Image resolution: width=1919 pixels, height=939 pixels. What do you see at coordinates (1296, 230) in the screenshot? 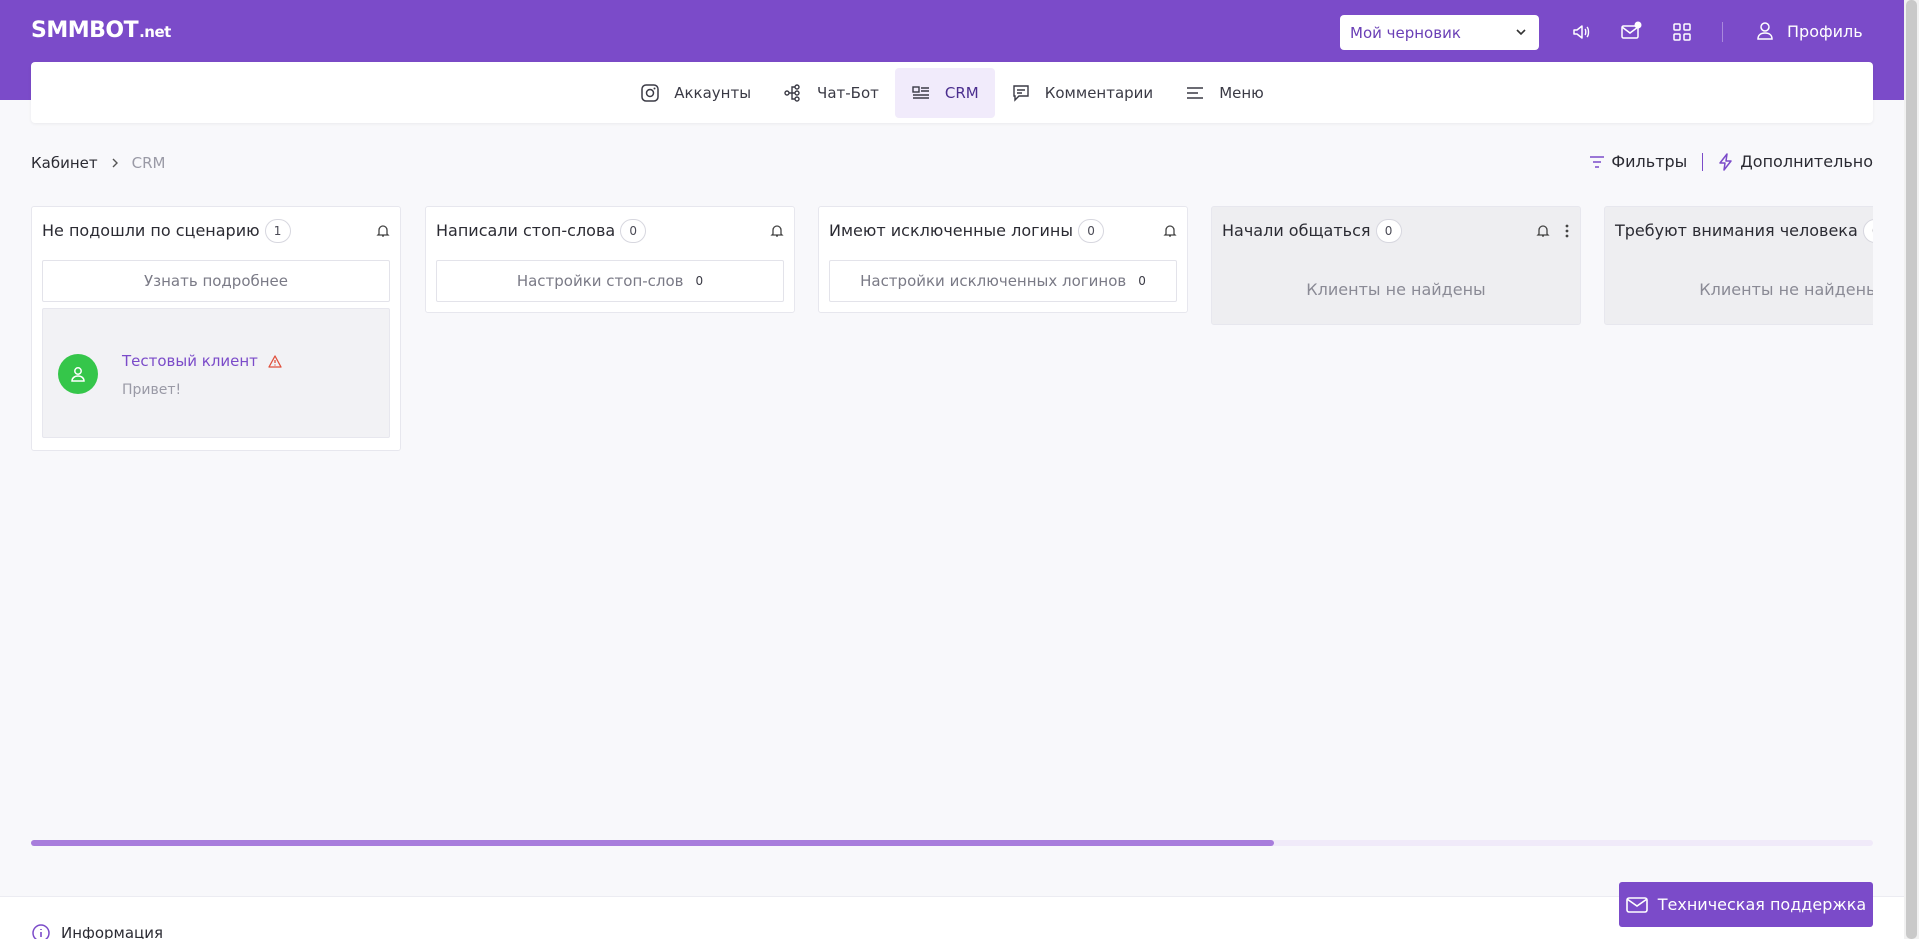
I see `column-title: Начали общаться` at bounding box center [1296, 230].